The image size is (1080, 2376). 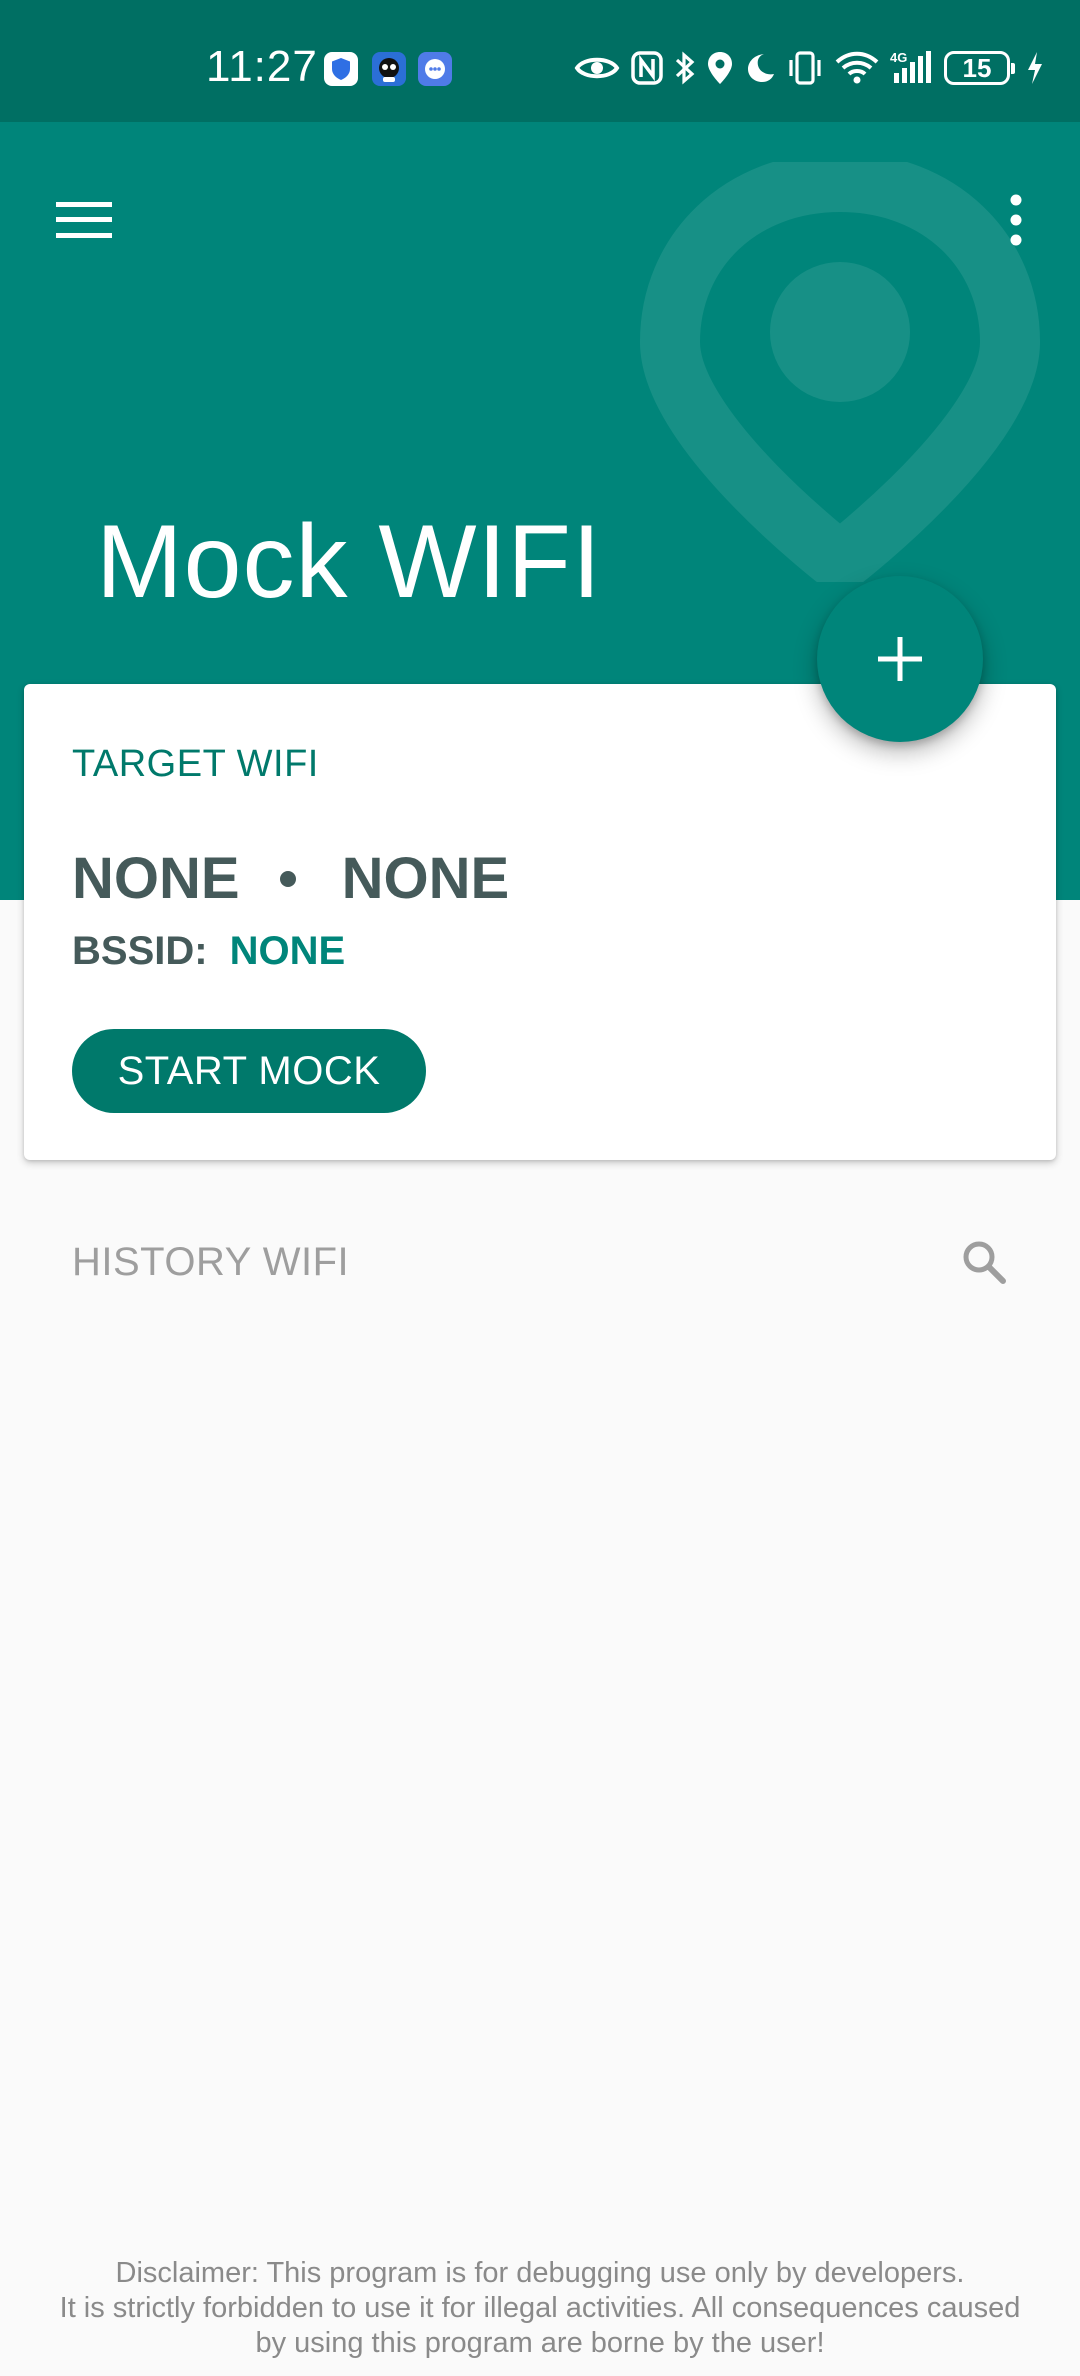 I want to click on search-icon, so click(x=984, y=1262).